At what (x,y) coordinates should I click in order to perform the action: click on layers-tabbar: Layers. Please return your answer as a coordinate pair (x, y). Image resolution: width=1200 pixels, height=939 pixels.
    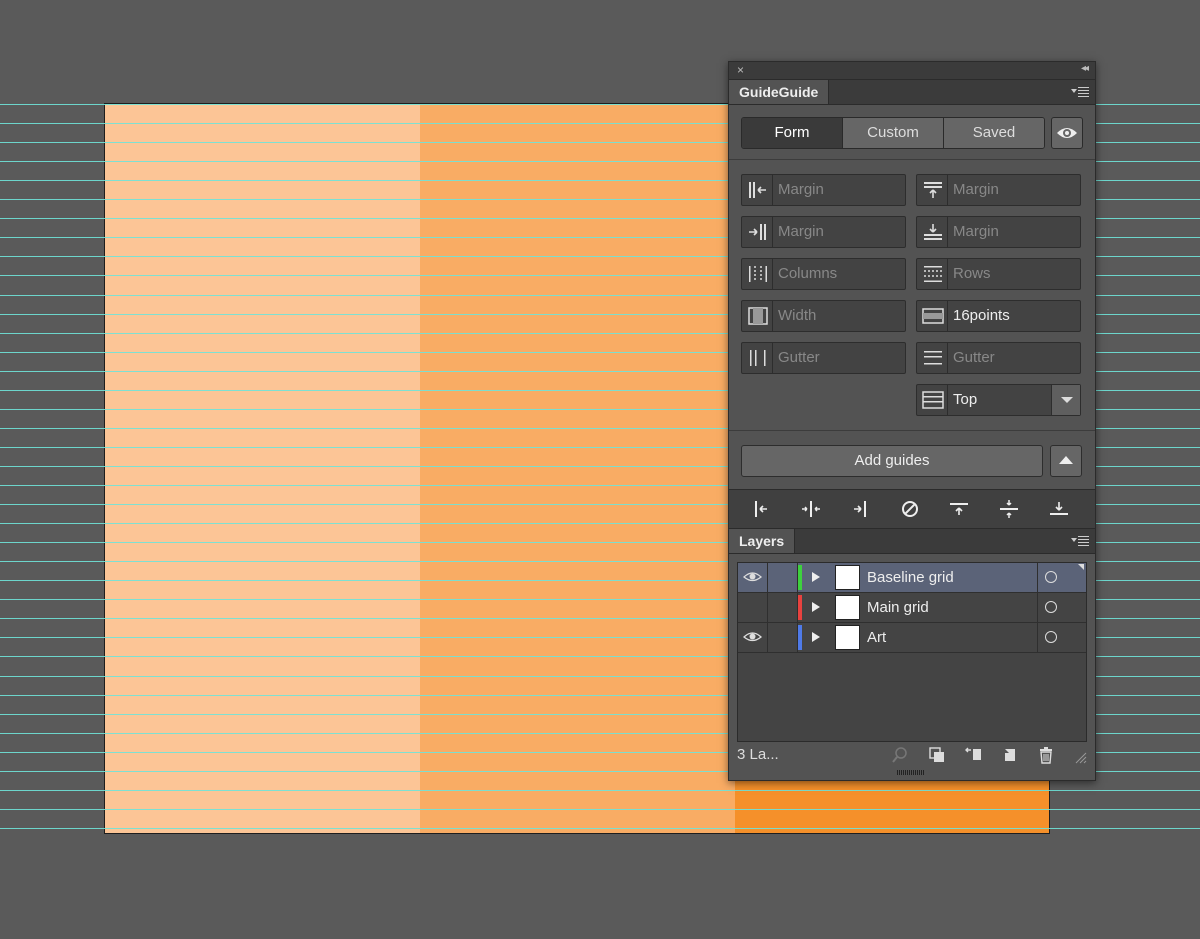
    Looking at the image, I should click on (912, 541).